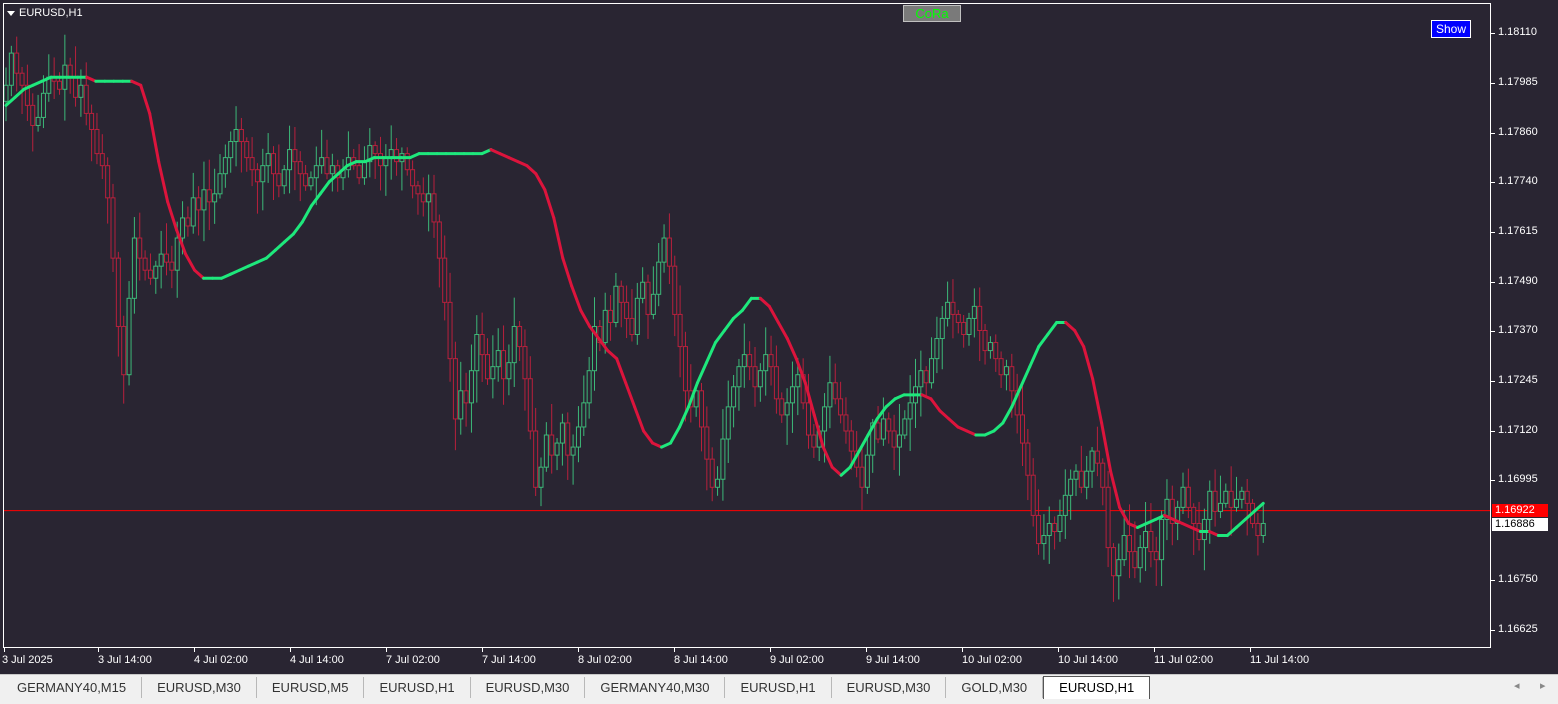 Image resolution: width=1558 pixels, height=704 pixels. I want to click on chart-tab: EURUSD,M5, so click(311, 687).